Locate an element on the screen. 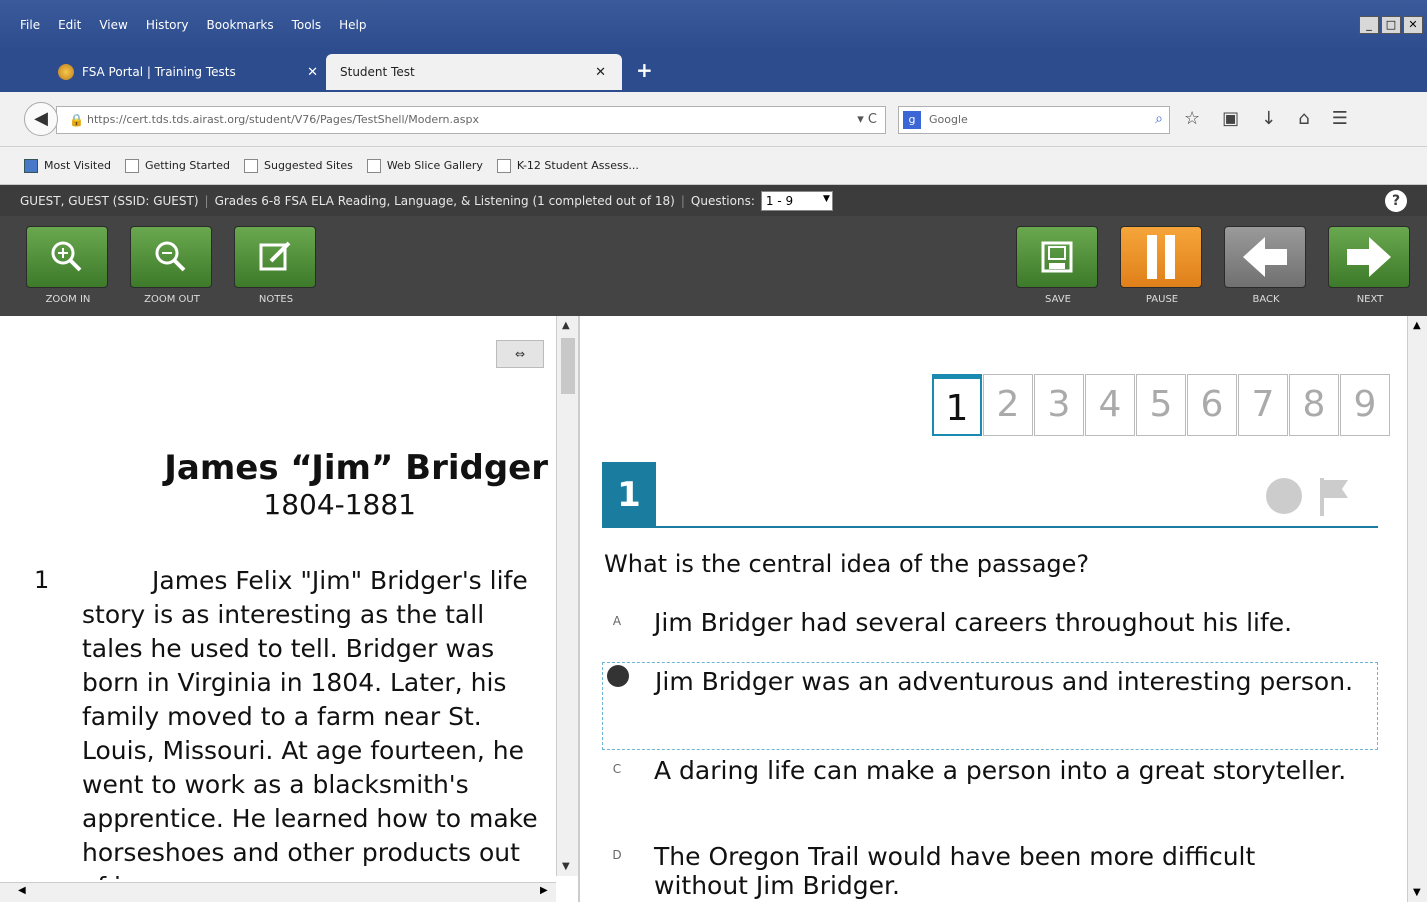  chevron-down-icon: ▼ is located at coordinates (826, 198).